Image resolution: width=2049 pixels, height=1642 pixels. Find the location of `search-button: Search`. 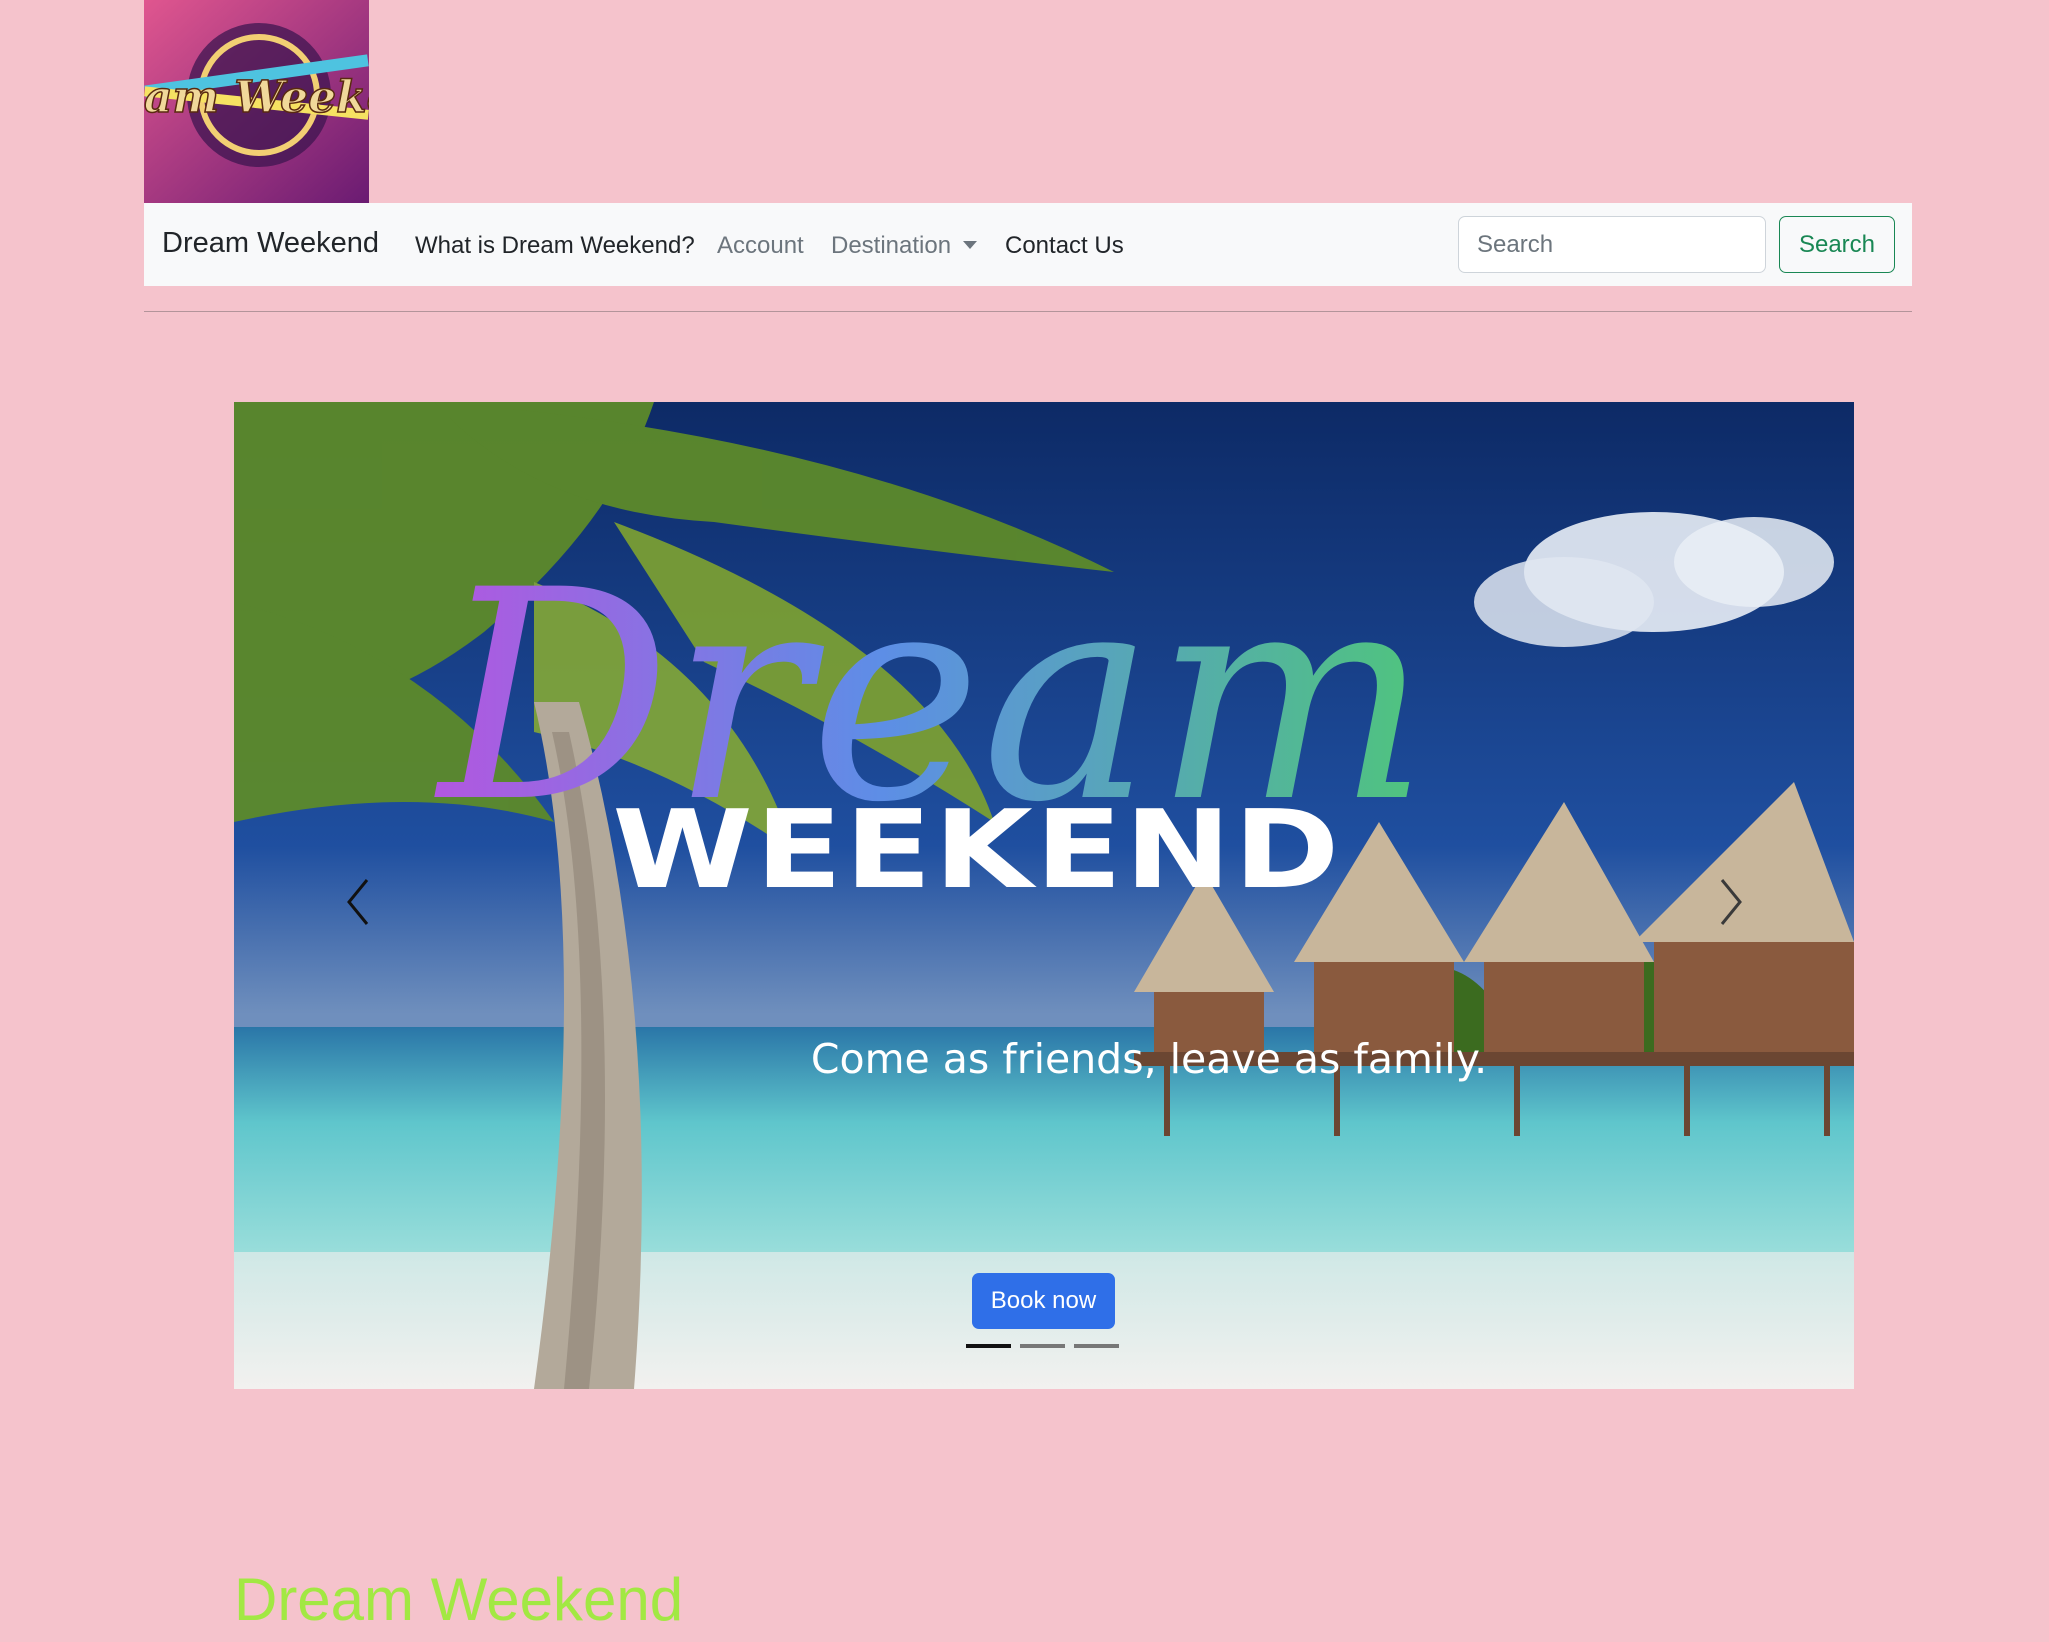

search-button: Search is located at coordinates (1837, 244).